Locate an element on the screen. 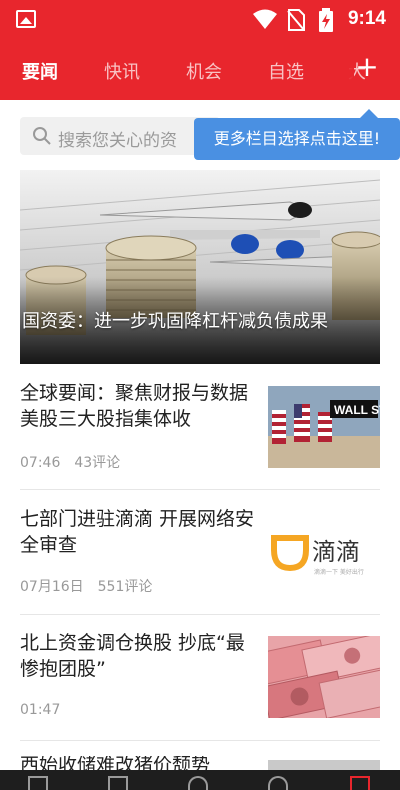 The width and height of the screenshot is (400, 790). status-time: 9:14 is located at coordinates (366, 18).